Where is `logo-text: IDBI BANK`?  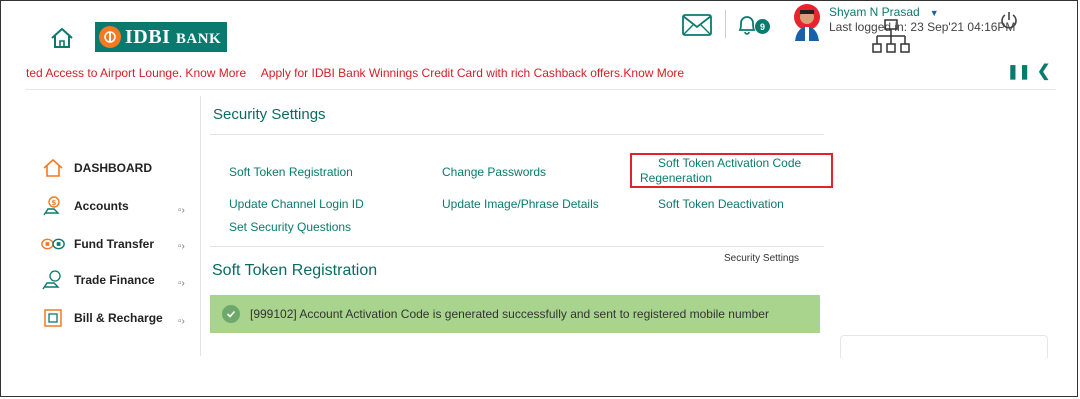 logo-text: IDBI BANK is located at coordinates (173, 36).